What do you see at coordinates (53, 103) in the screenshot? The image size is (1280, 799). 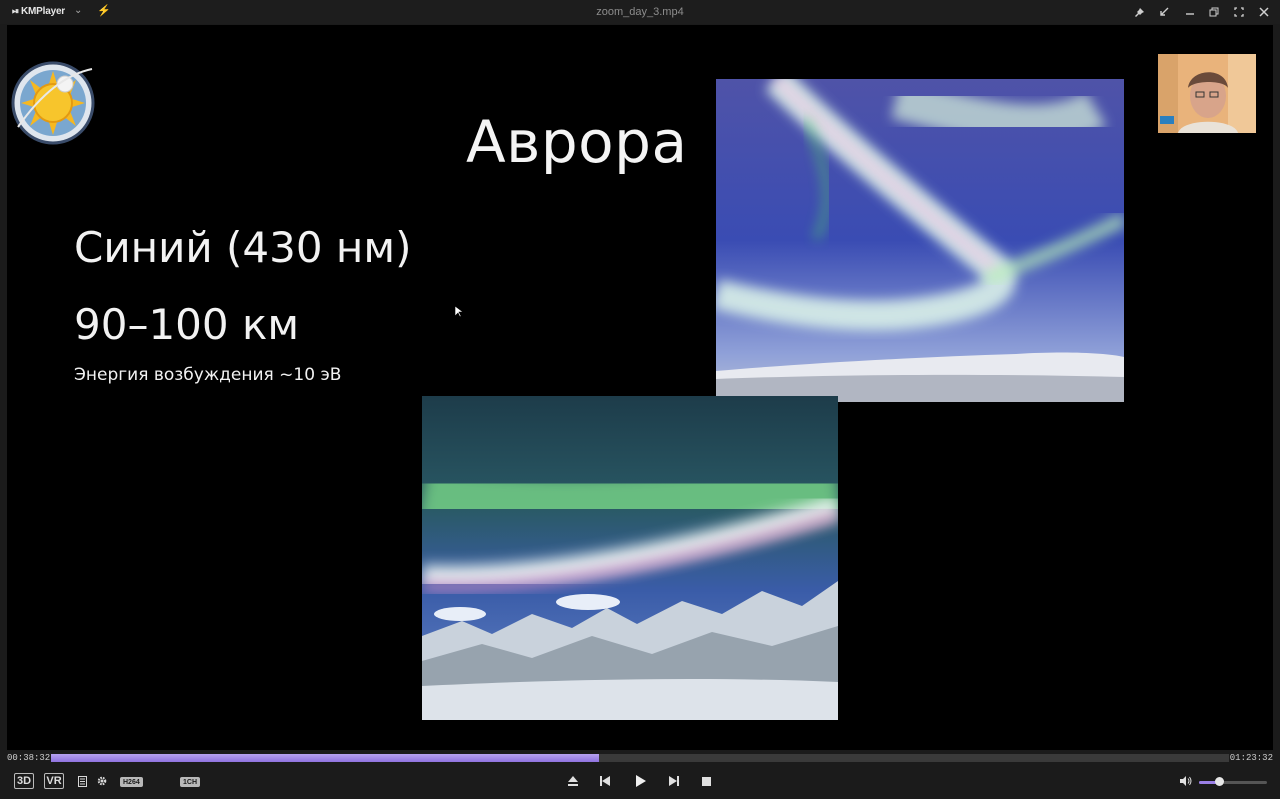 I see `sun-logo` at bounding box center [53, 103].